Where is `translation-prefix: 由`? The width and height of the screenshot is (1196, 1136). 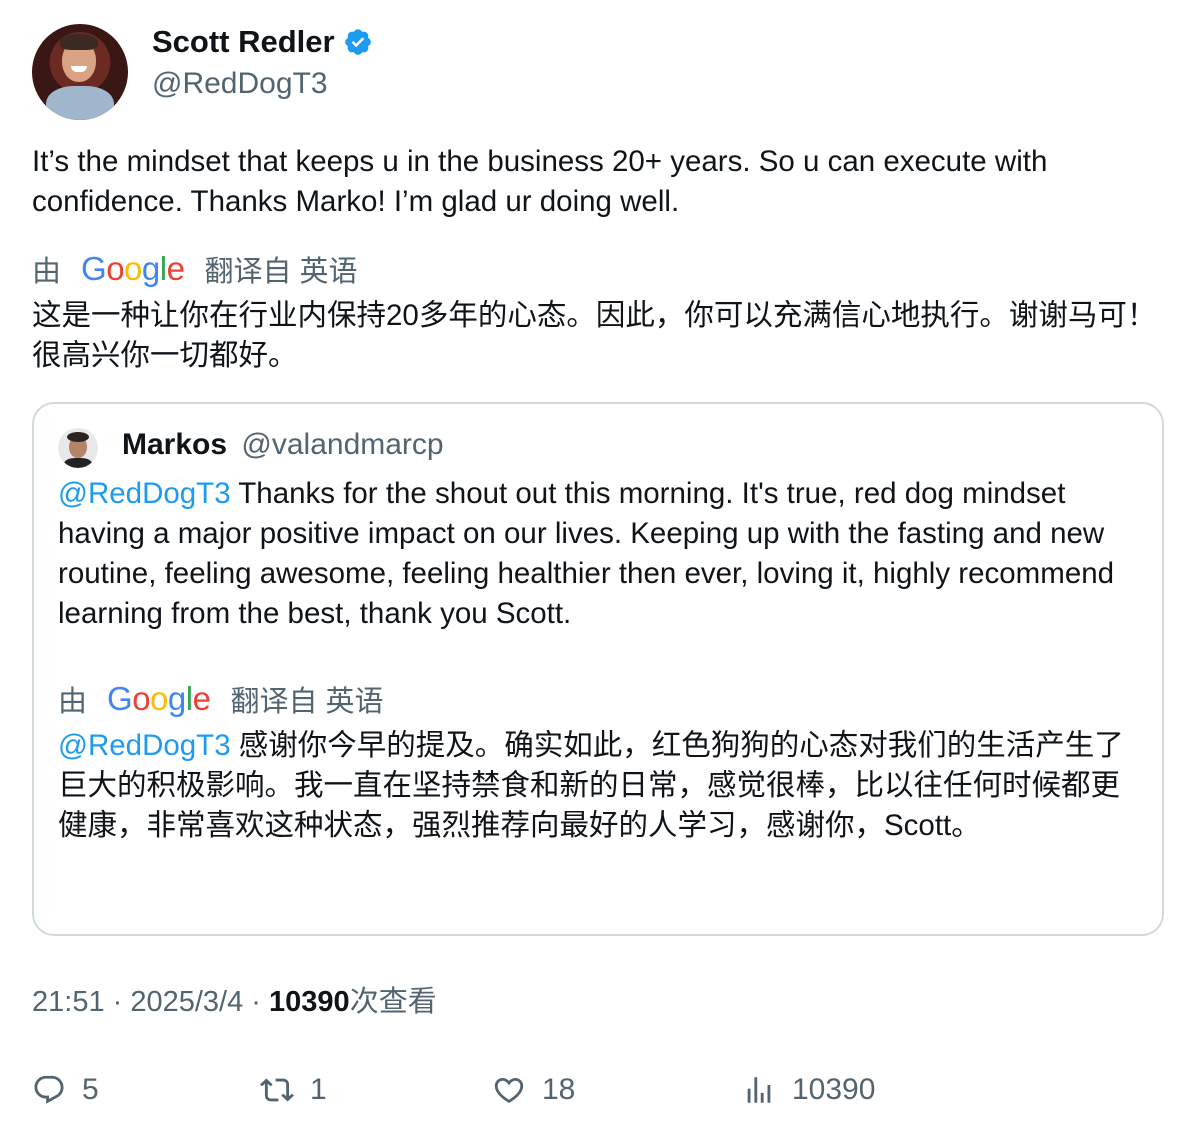
translation-prefix: 由 is located at coordinates (47, 272).